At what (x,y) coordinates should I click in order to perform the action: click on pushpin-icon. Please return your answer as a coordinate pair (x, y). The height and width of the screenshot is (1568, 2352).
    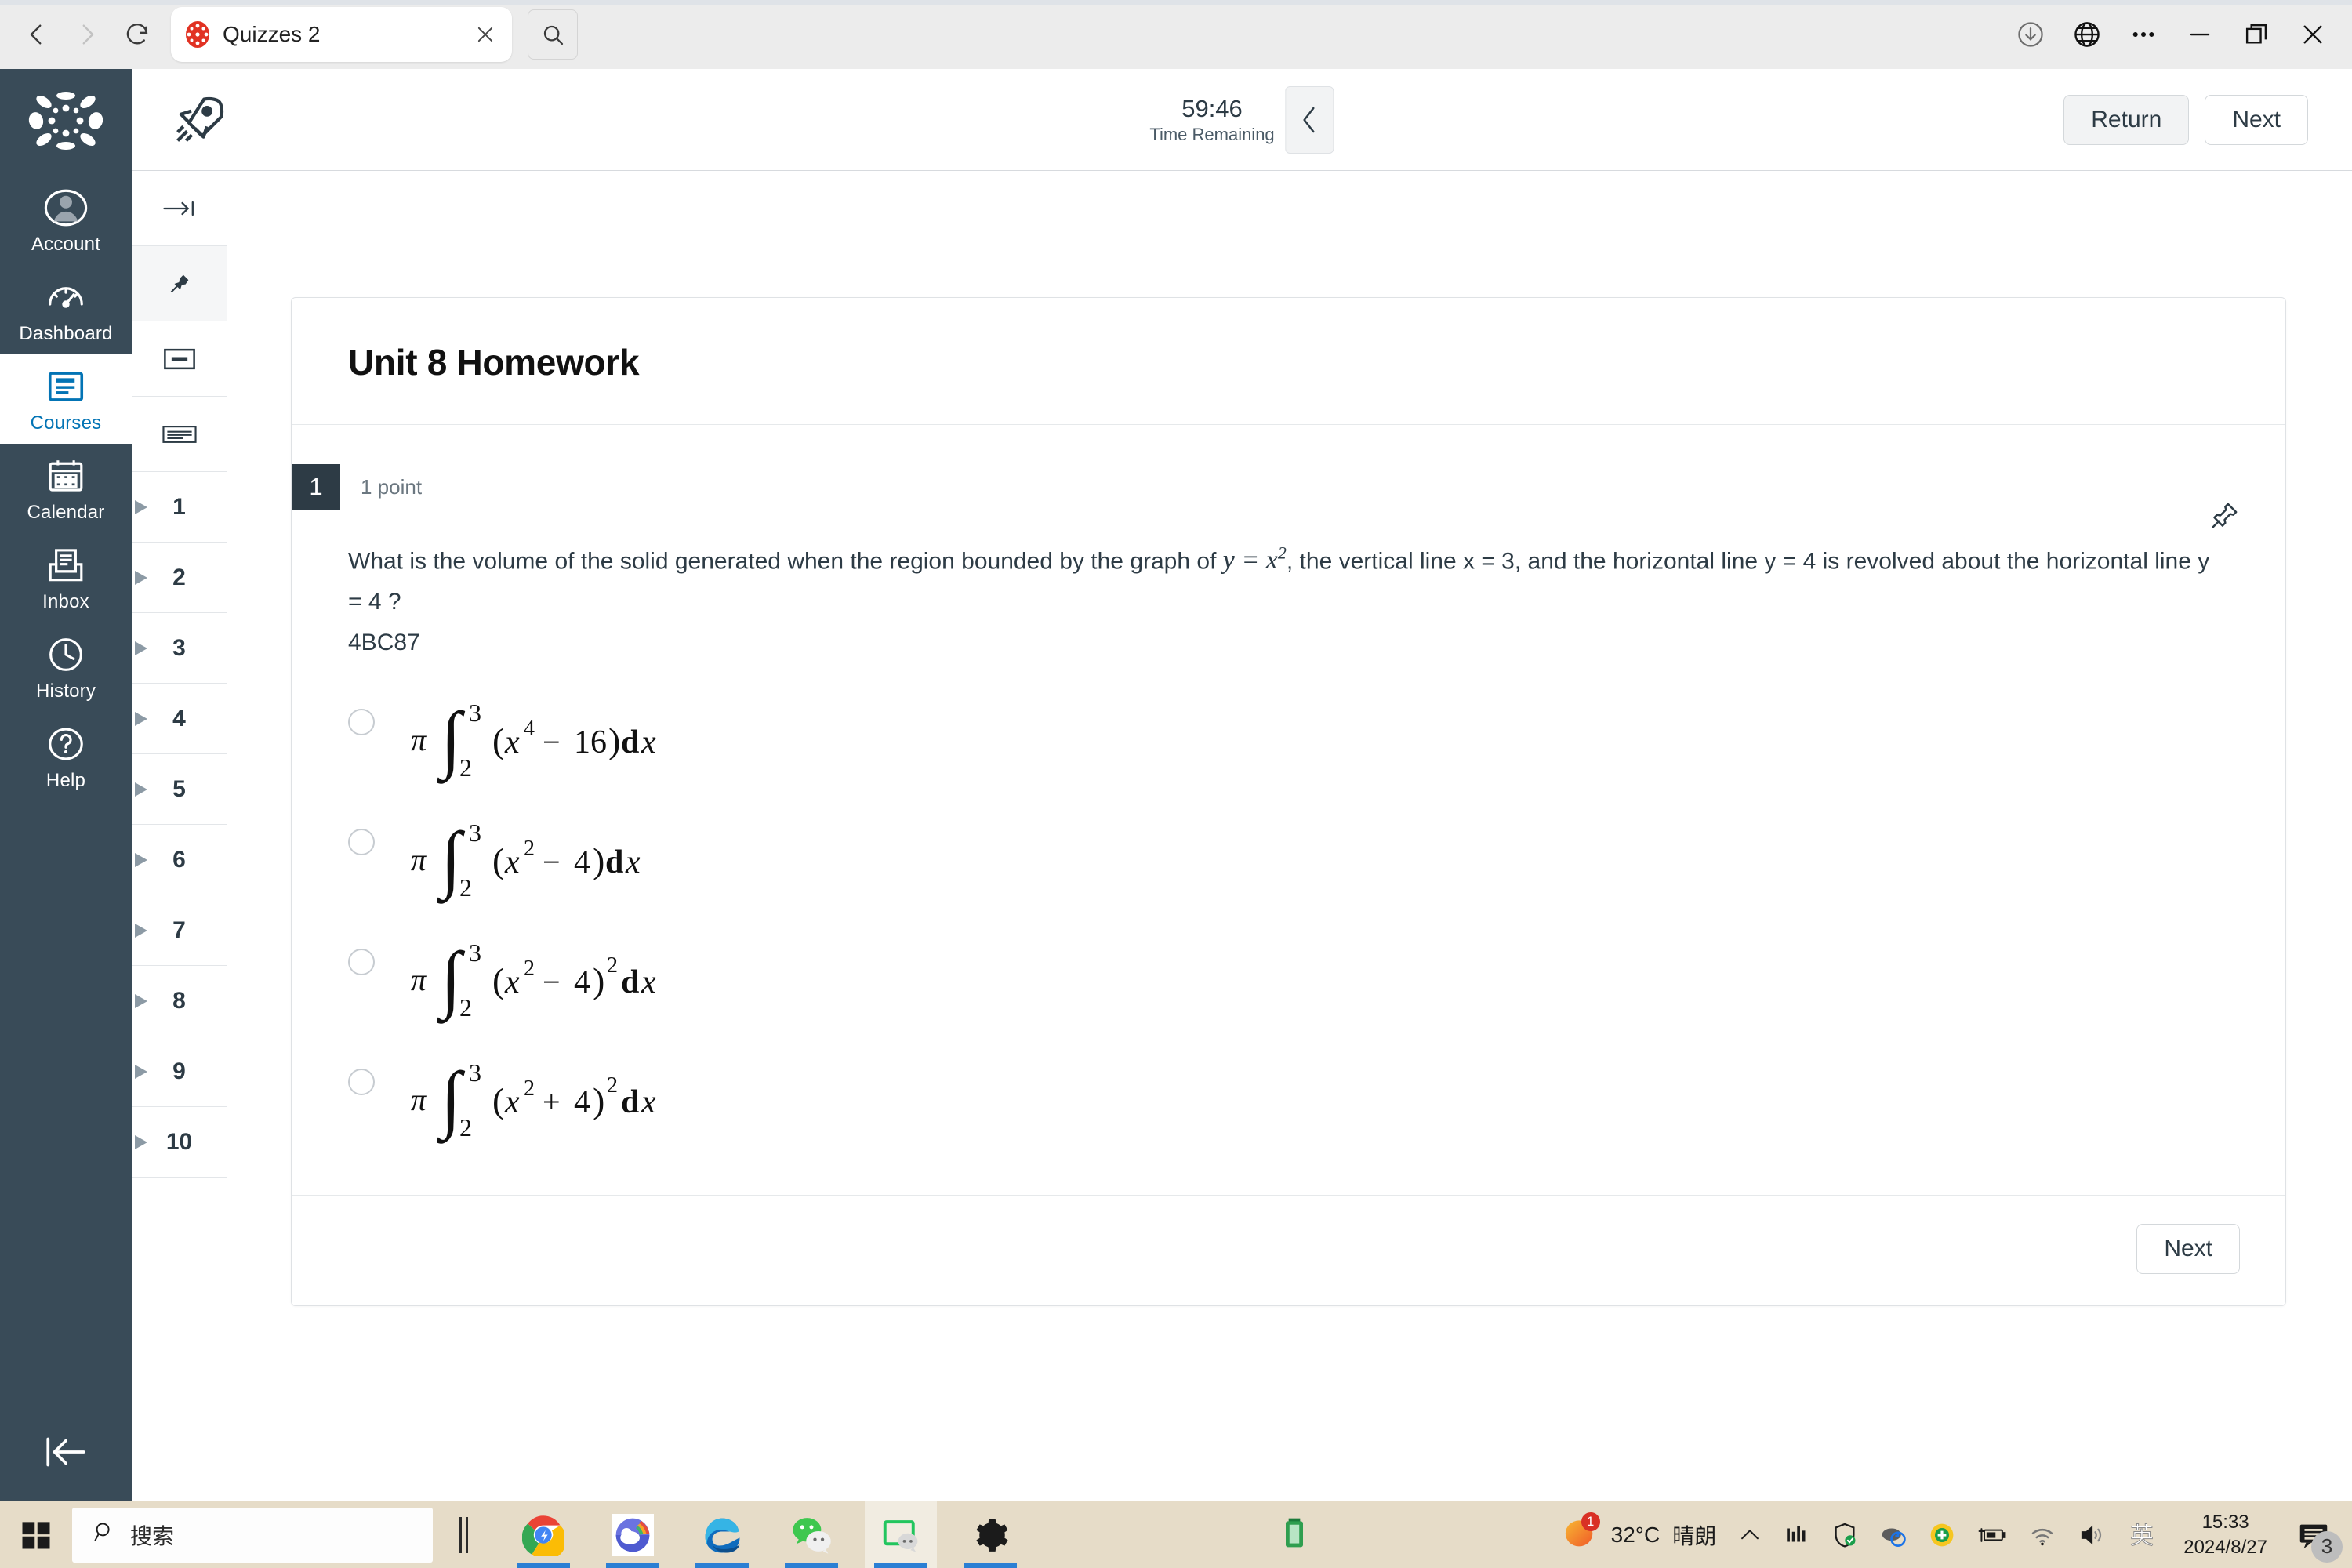
    Looking at the image, I should click on (2224, 517).